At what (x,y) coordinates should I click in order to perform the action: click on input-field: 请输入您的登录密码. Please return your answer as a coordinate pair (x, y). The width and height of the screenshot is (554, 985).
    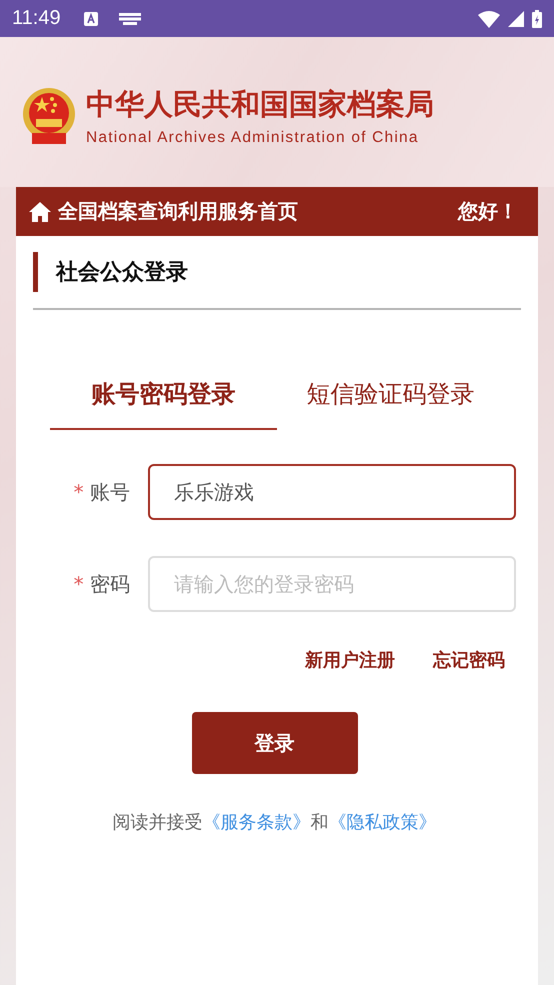
    Looking at the image, I should click on (332, 584).